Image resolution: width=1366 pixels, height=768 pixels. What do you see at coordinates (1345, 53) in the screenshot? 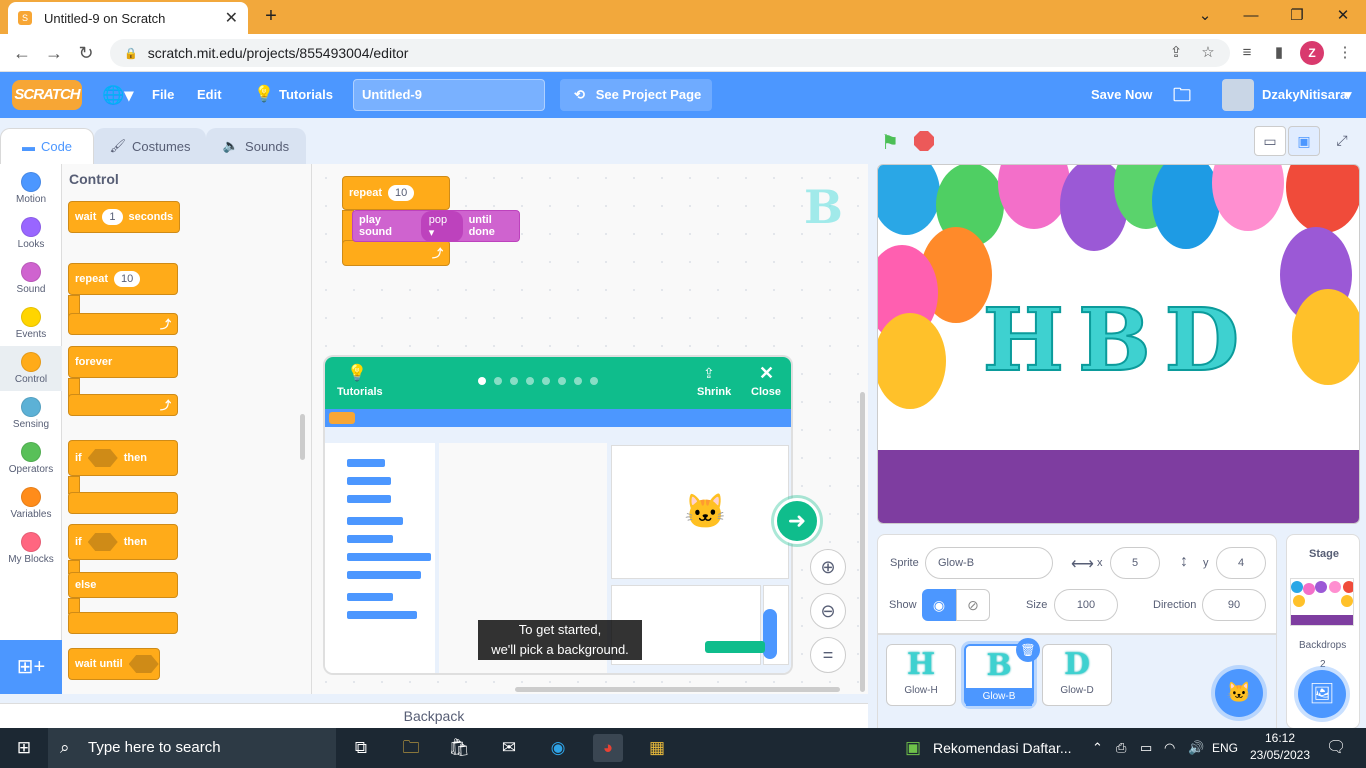
I see `more-menu-icon: ⋮` at bounding box center [1345, 53].